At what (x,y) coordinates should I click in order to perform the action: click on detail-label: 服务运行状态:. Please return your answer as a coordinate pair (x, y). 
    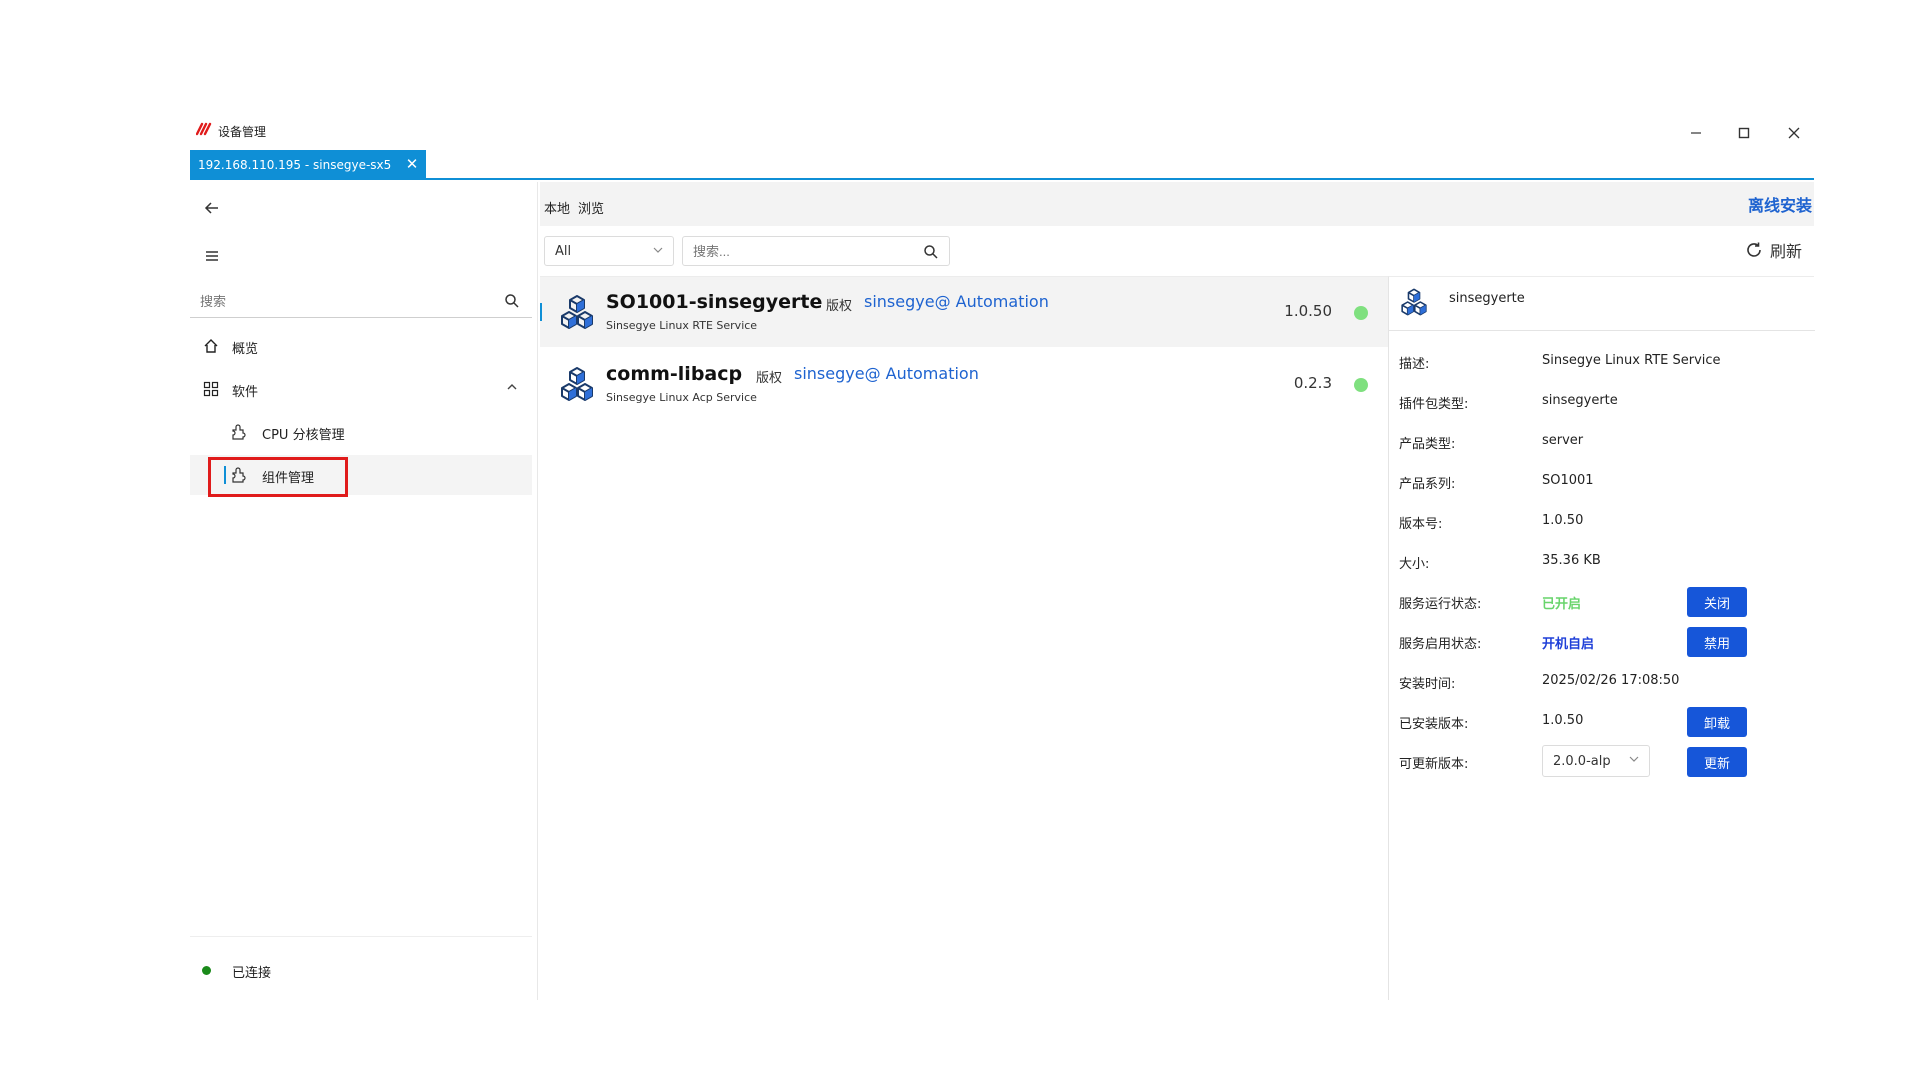
    Looking at the image, I should click on (1440, 604).